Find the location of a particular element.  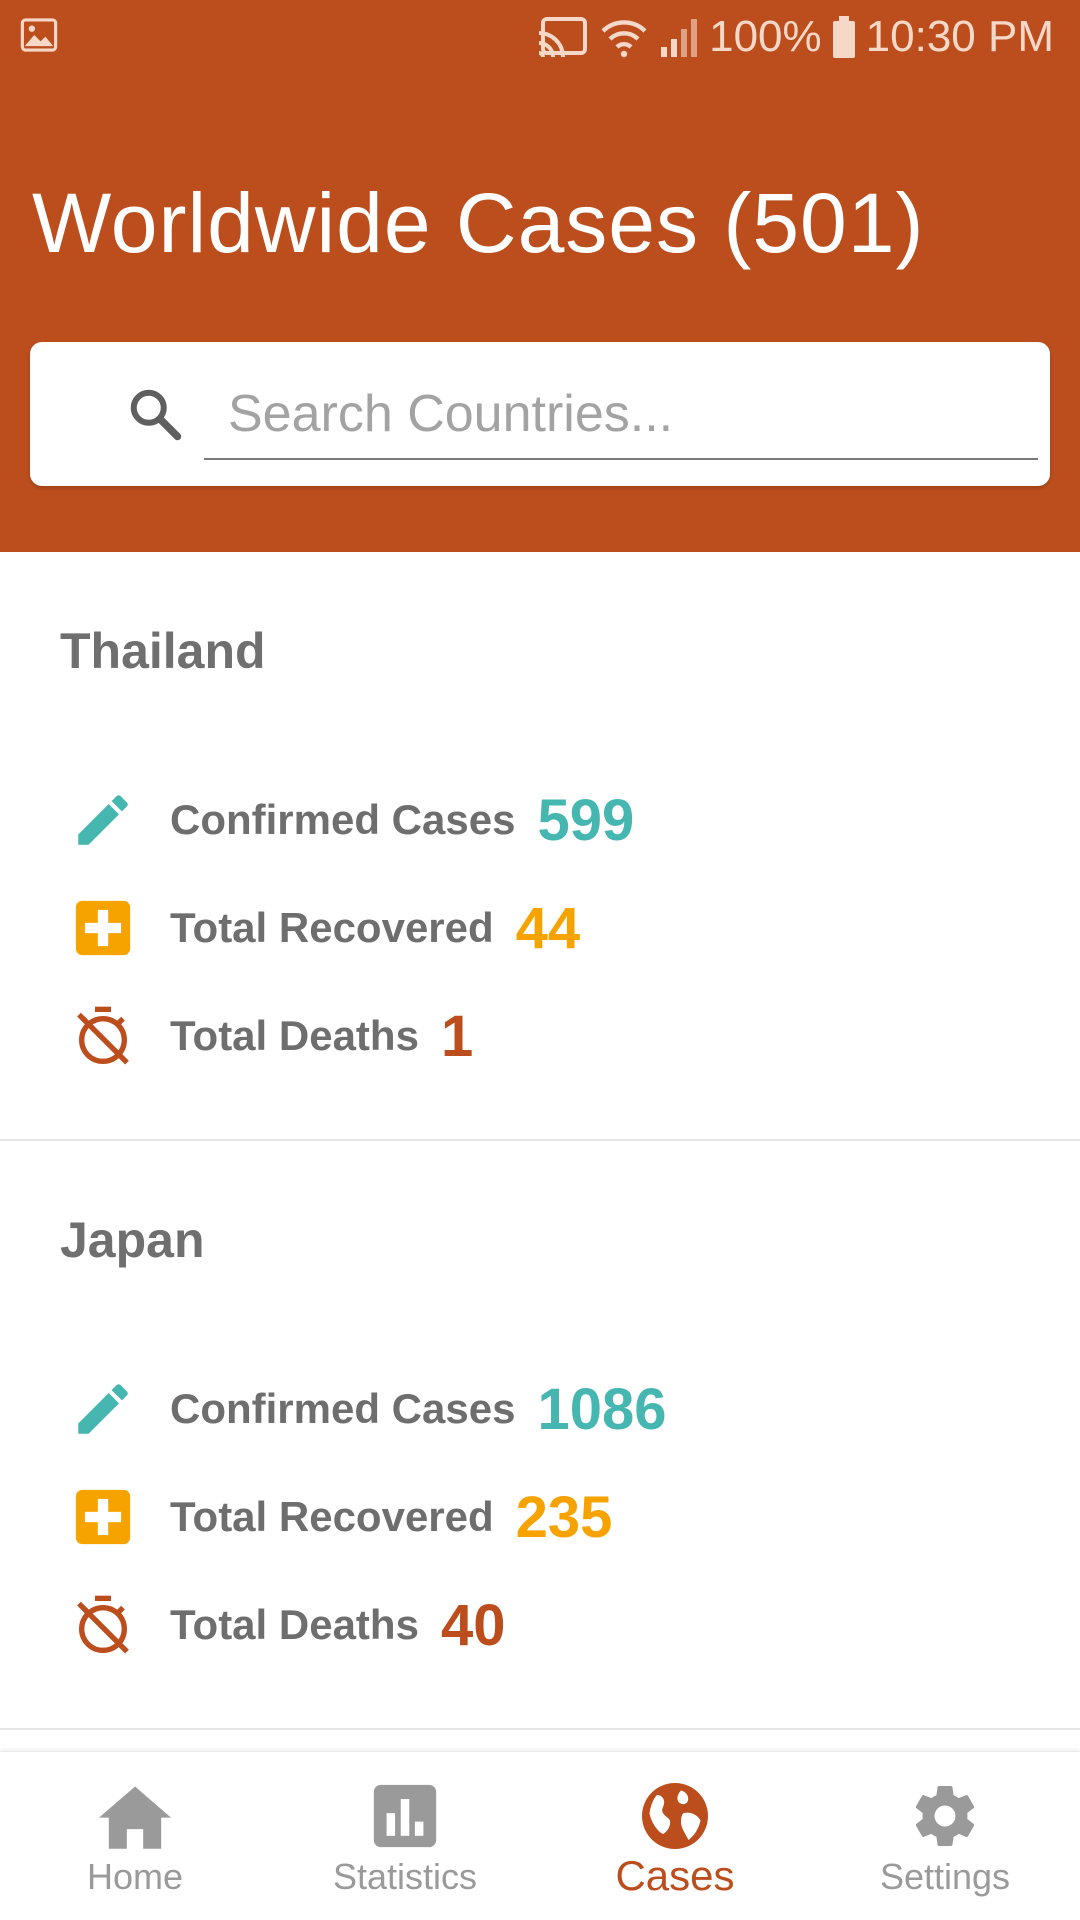

wifi-icon is located at coordinates (624, 39).